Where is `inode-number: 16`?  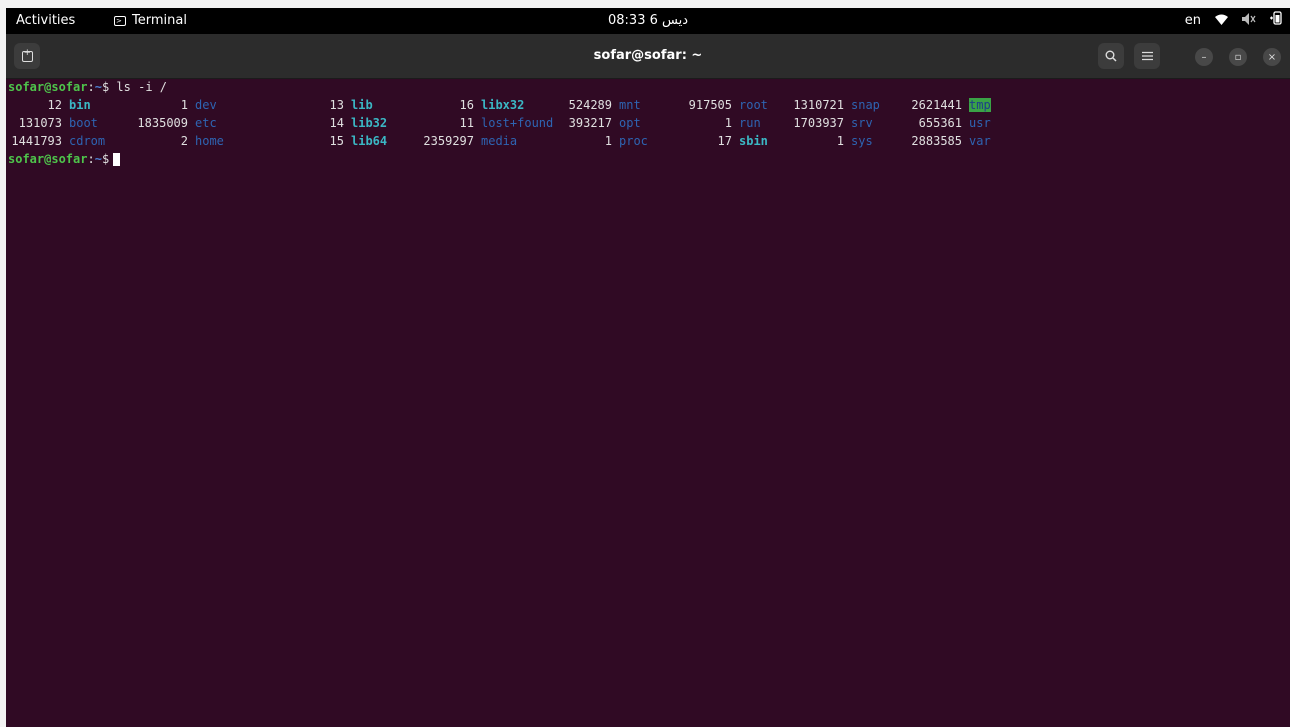
inode-number: 16 is located at coordinates (466, 105).